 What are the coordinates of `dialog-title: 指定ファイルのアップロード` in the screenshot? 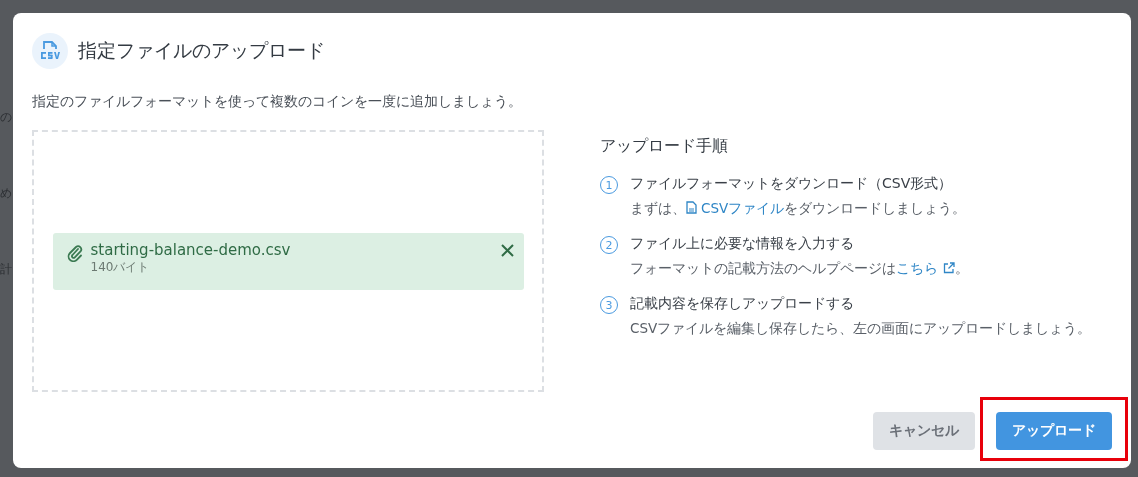 It's located at (201, 50).